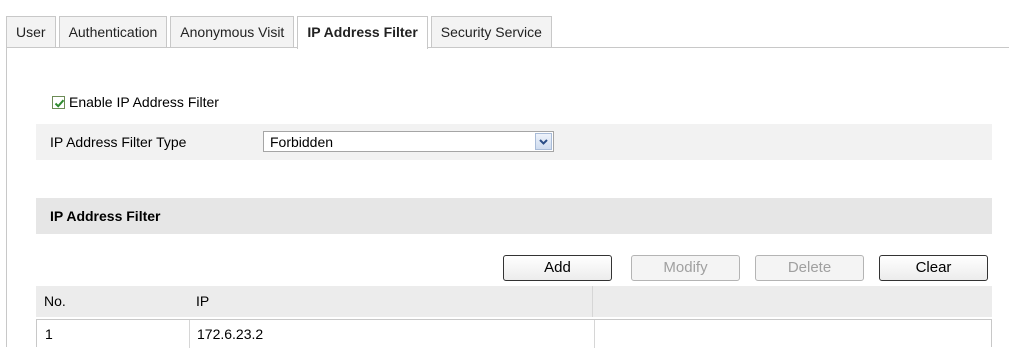 The image size is (1009, 348). Describe the element at coordinates (543, 141) in the screenshot. I see `chevron-down-icon` at that location.